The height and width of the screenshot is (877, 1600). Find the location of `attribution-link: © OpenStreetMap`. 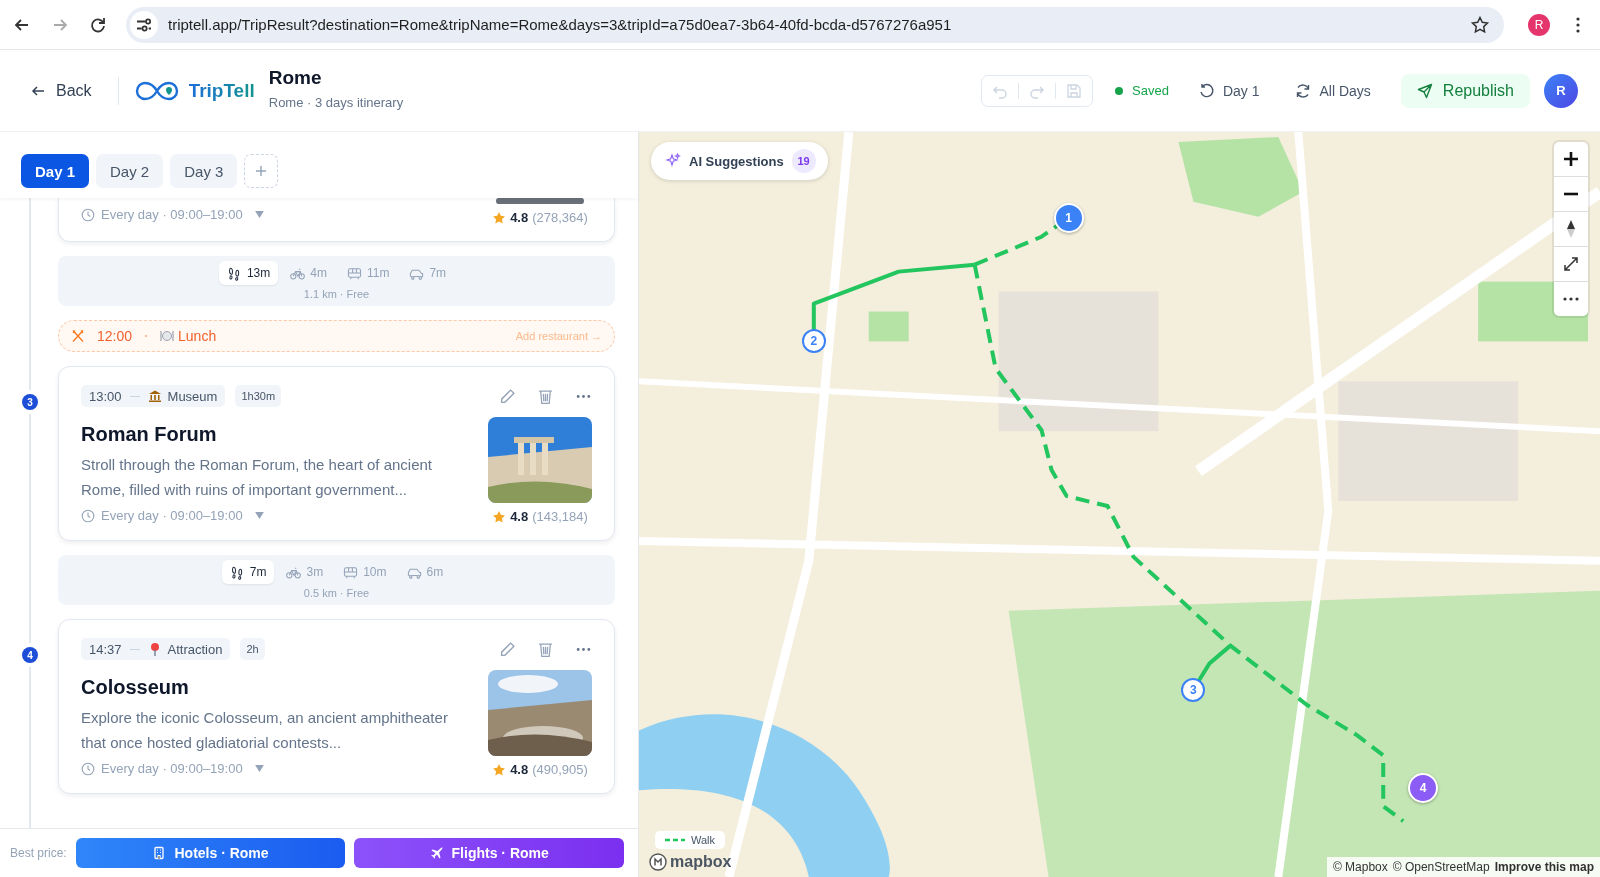

attribution-link: © OpenStreetMap is located at coordinates (1441, 867).